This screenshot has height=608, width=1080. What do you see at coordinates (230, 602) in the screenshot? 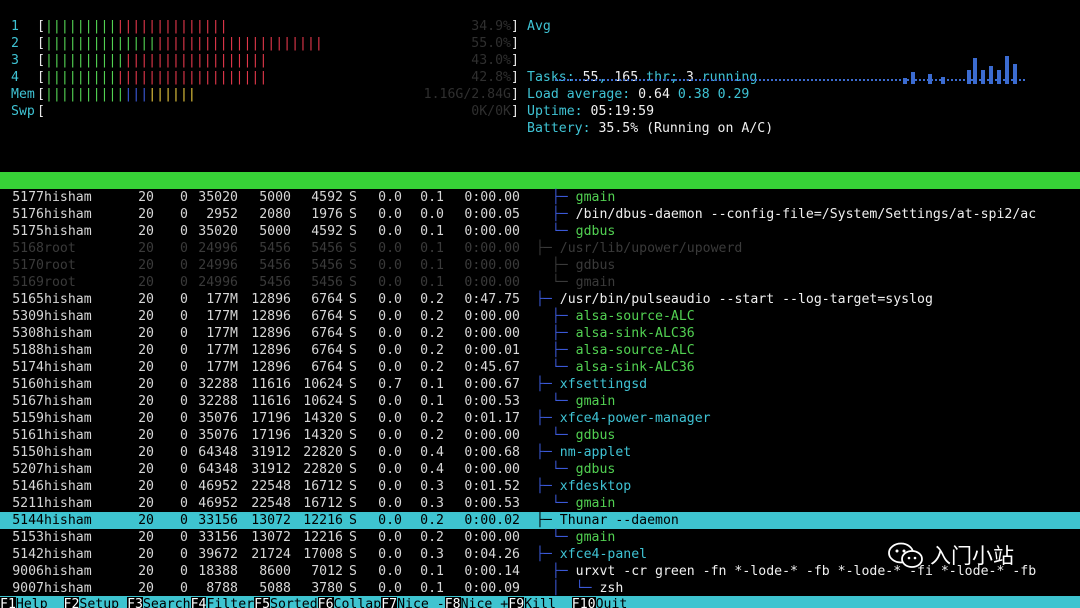
I see `fkey-label: Filter` at bounding box center [230, 602].